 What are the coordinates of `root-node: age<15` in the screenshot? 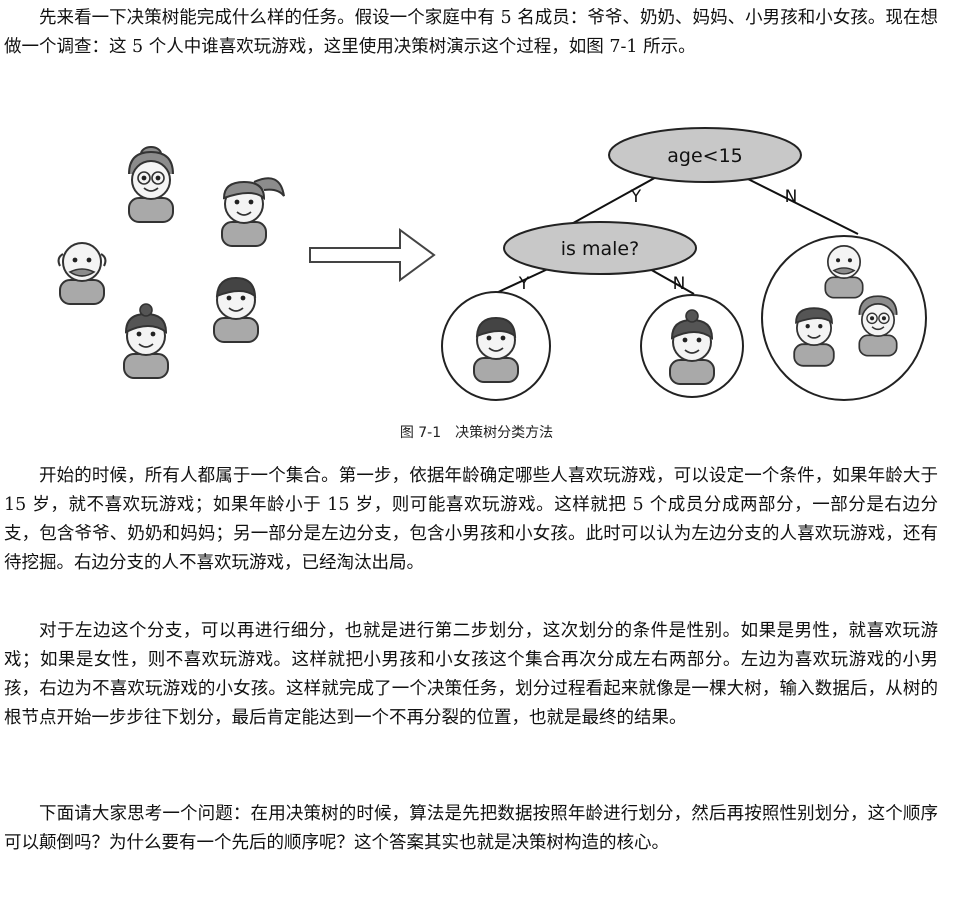 It's located at (705, 155).